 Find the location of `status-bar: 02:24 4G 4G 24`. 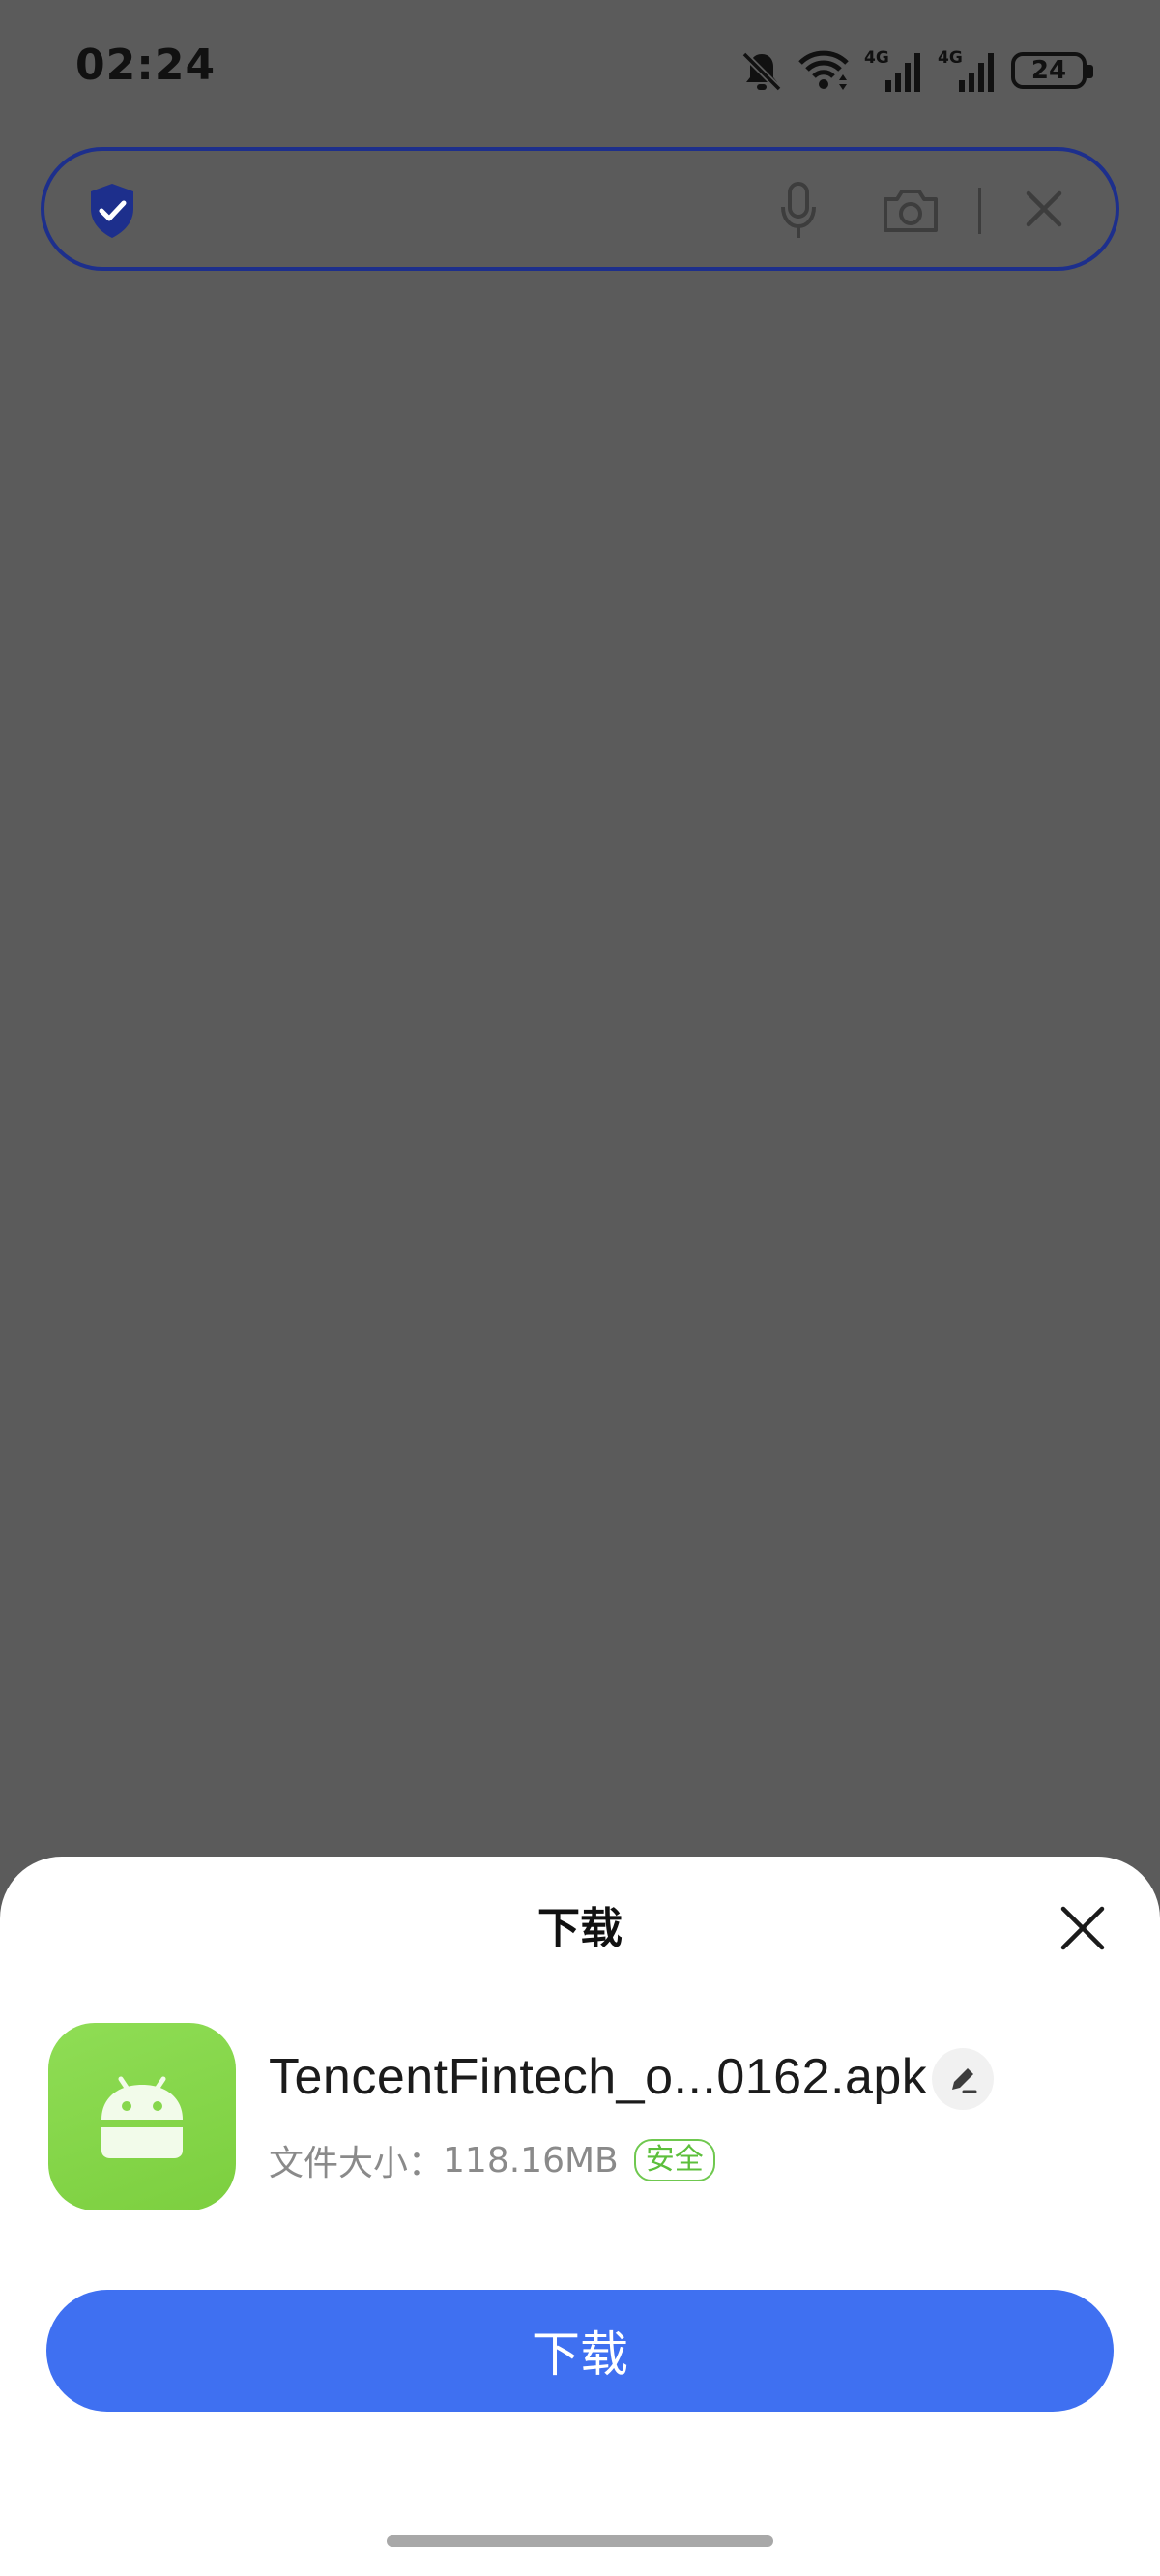

status-bar: 02:24 4G 4G 24 is located at coordinates (580, 72).